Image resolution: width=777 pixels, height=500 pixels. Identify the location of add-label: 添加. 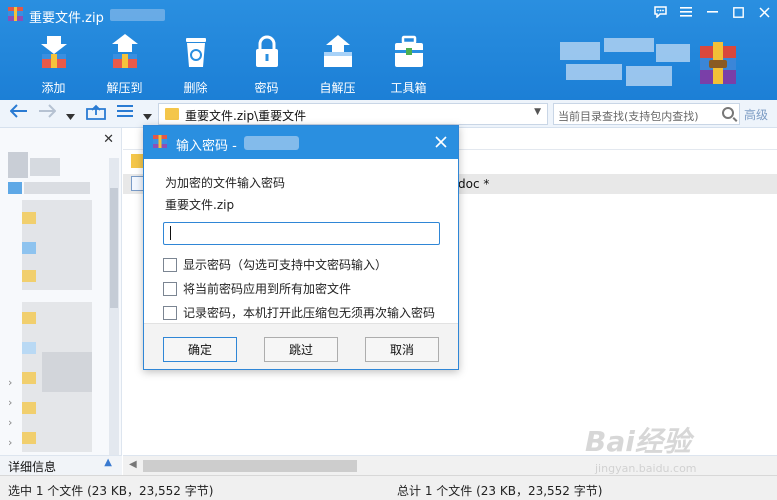
(53, 88).